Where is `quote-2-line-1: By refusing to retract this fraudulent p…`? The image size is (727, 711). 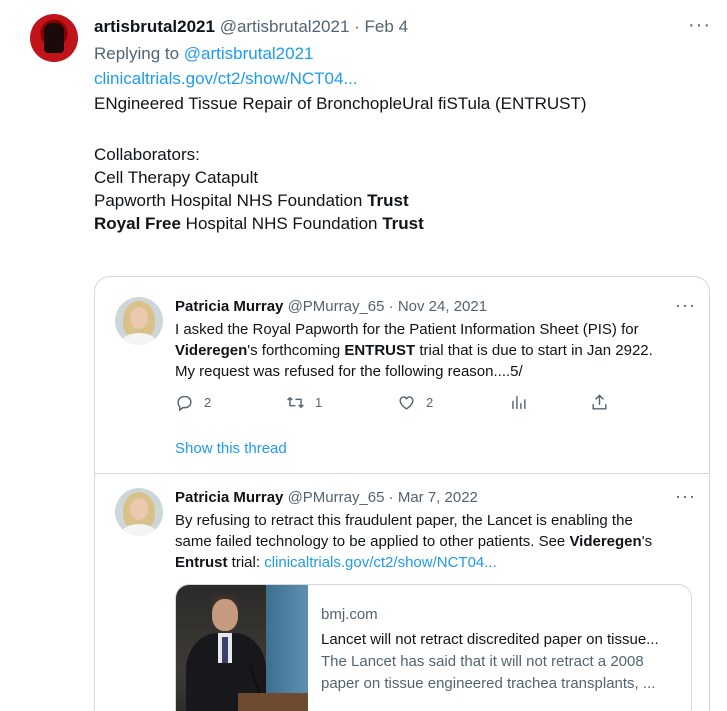 quote-2-line-1: By refusing to retract this fraudulent p… is located at coordinates (404, 520).